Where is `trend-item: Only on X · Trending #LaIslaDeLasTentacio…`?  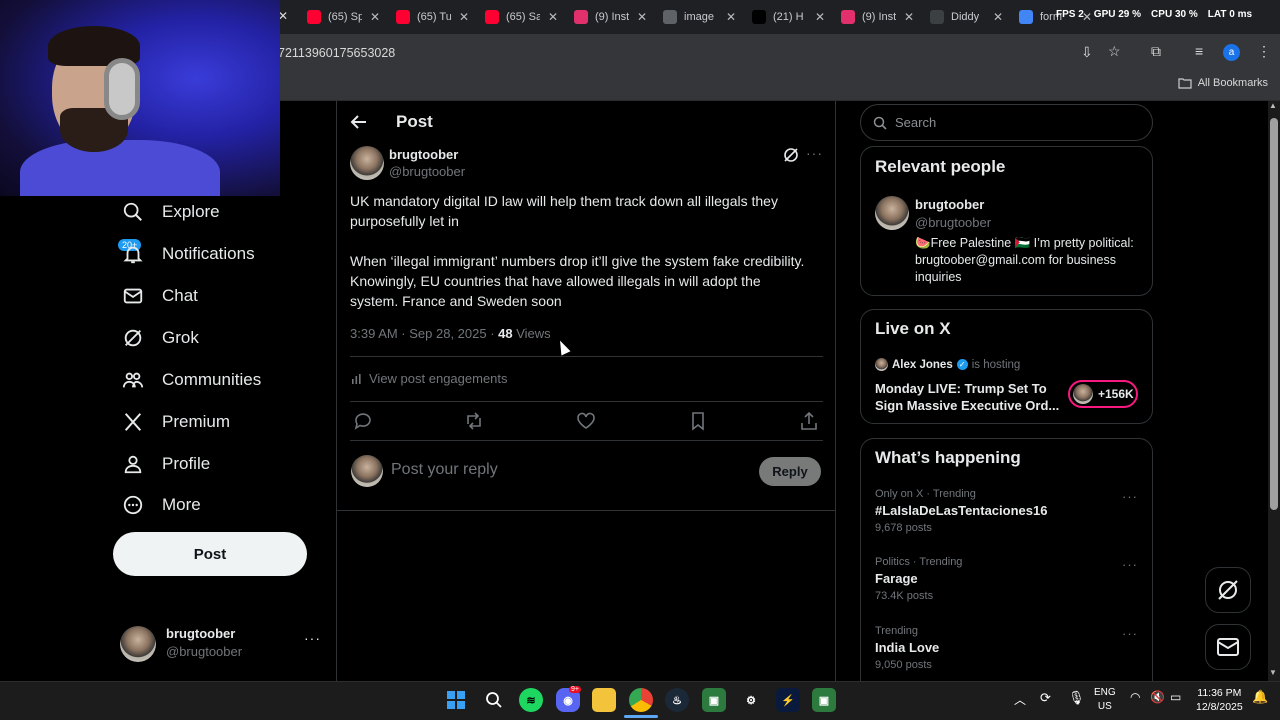
trend-item: Only on X · Trending #LaIslaDeLasTentacio… is located at coordinates (1010, 513).